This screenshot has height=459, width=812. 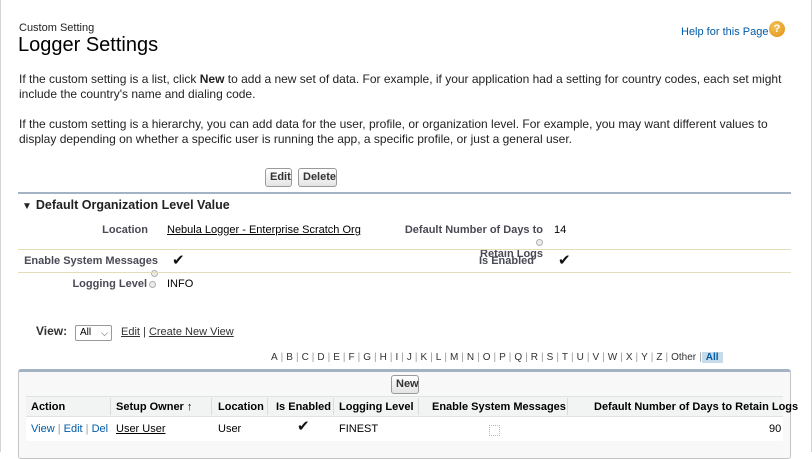 I want to click on alpha-filter-c: C, so click(x=305, y=357).